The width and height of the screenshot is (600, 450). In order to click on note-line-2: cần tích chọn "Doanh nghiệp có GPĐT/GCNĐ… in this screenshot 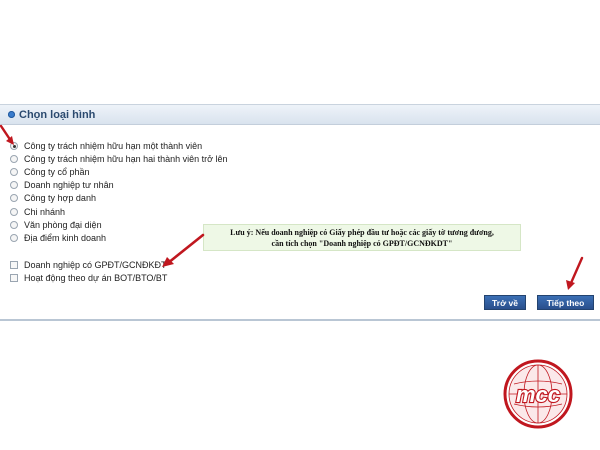, I will do `click(362, 243)`.